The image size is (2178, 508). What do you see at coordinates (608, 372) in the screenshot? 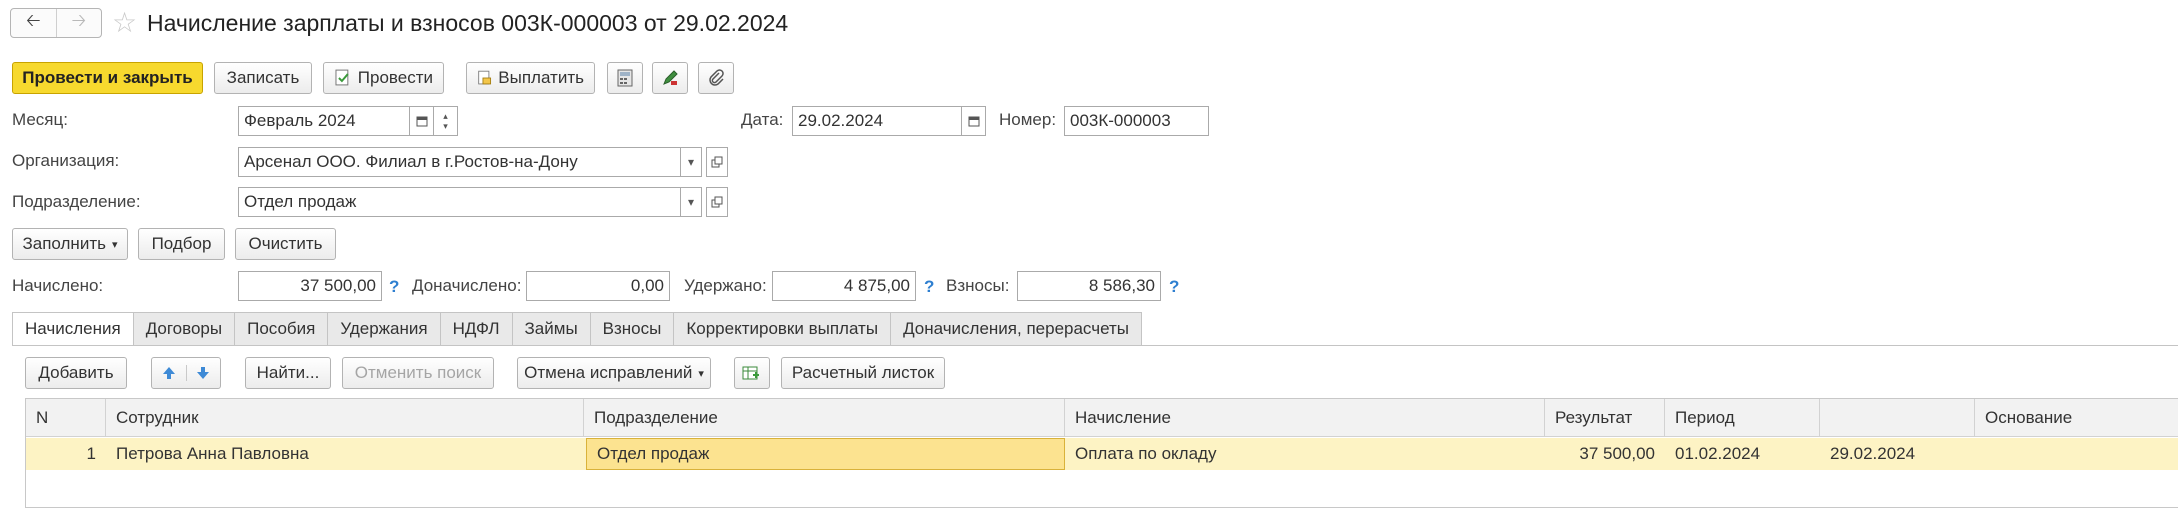
I see `cancel-fixes-label: Отмена исправлений` at bounding box center [608, 372].